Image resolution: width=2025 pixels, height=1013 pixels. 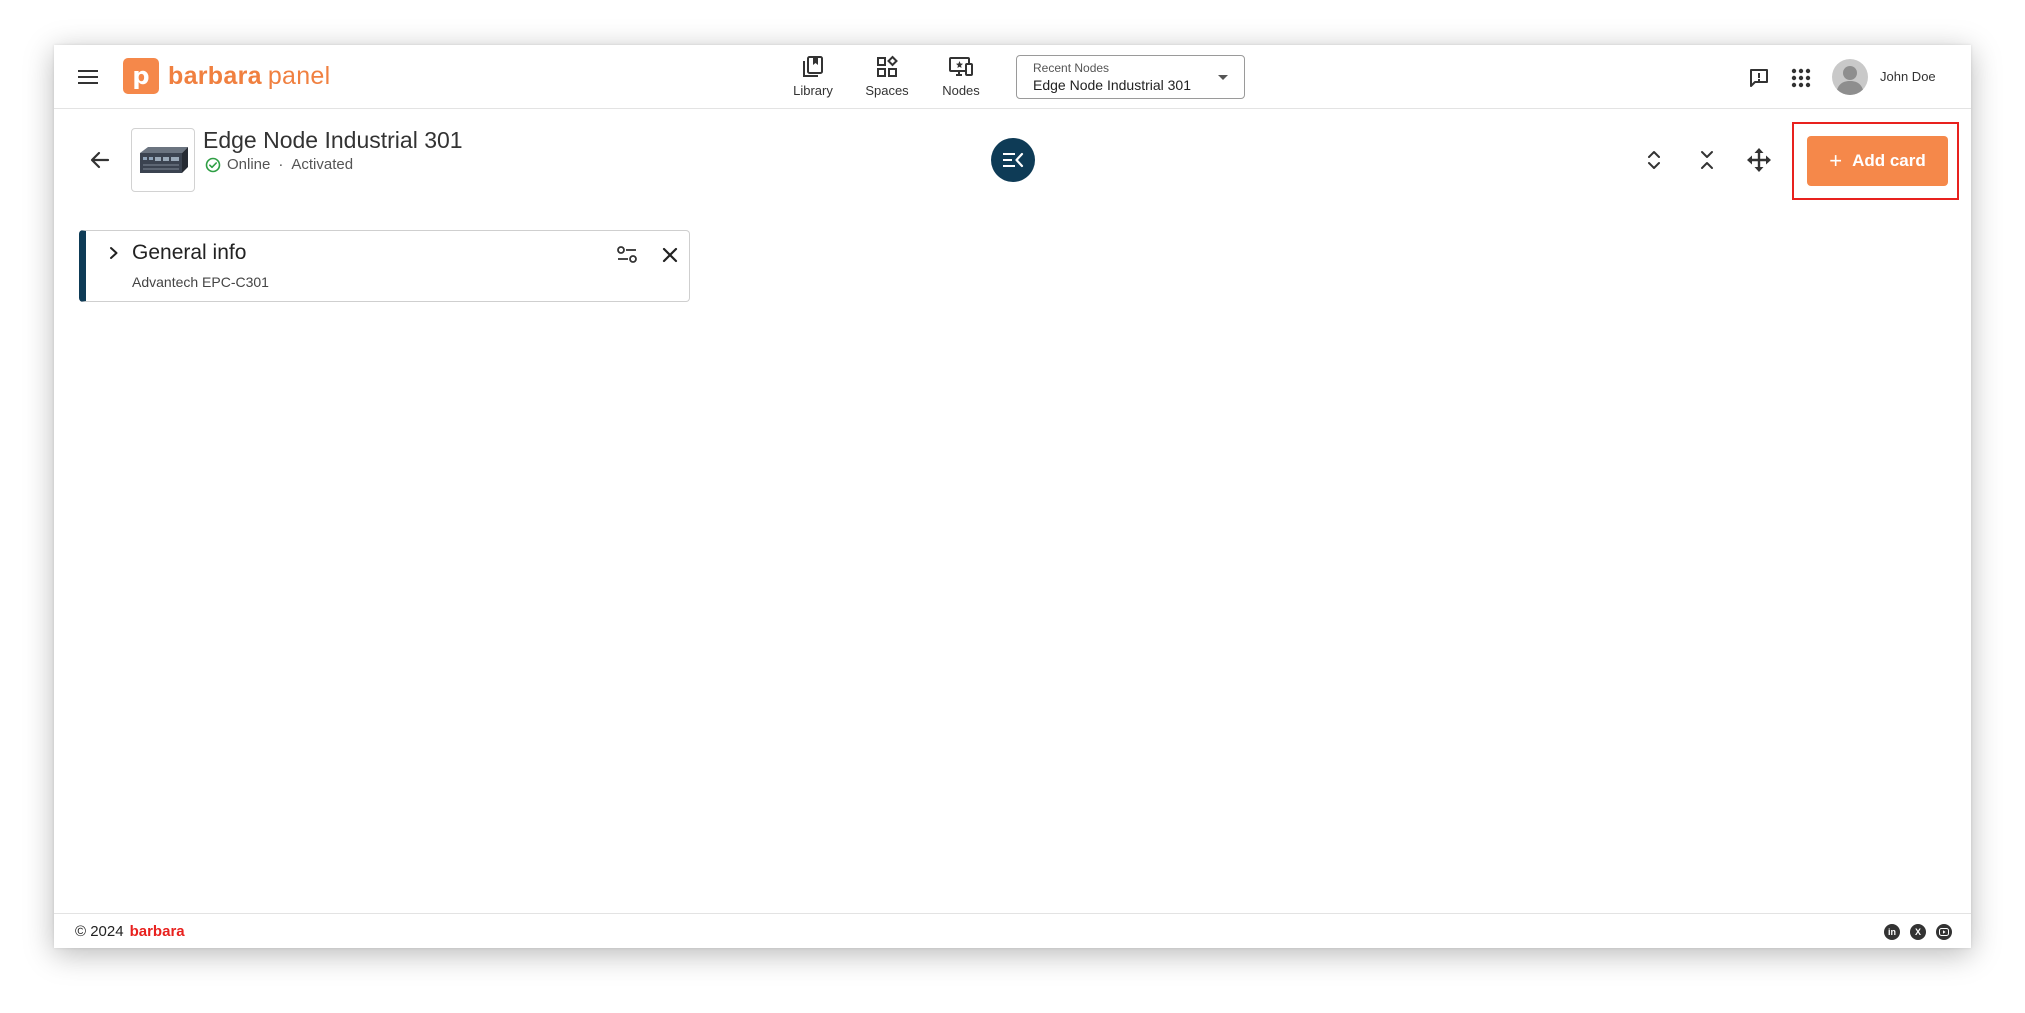 I want to click on node-thumbnail, so click(x=163, y=160).